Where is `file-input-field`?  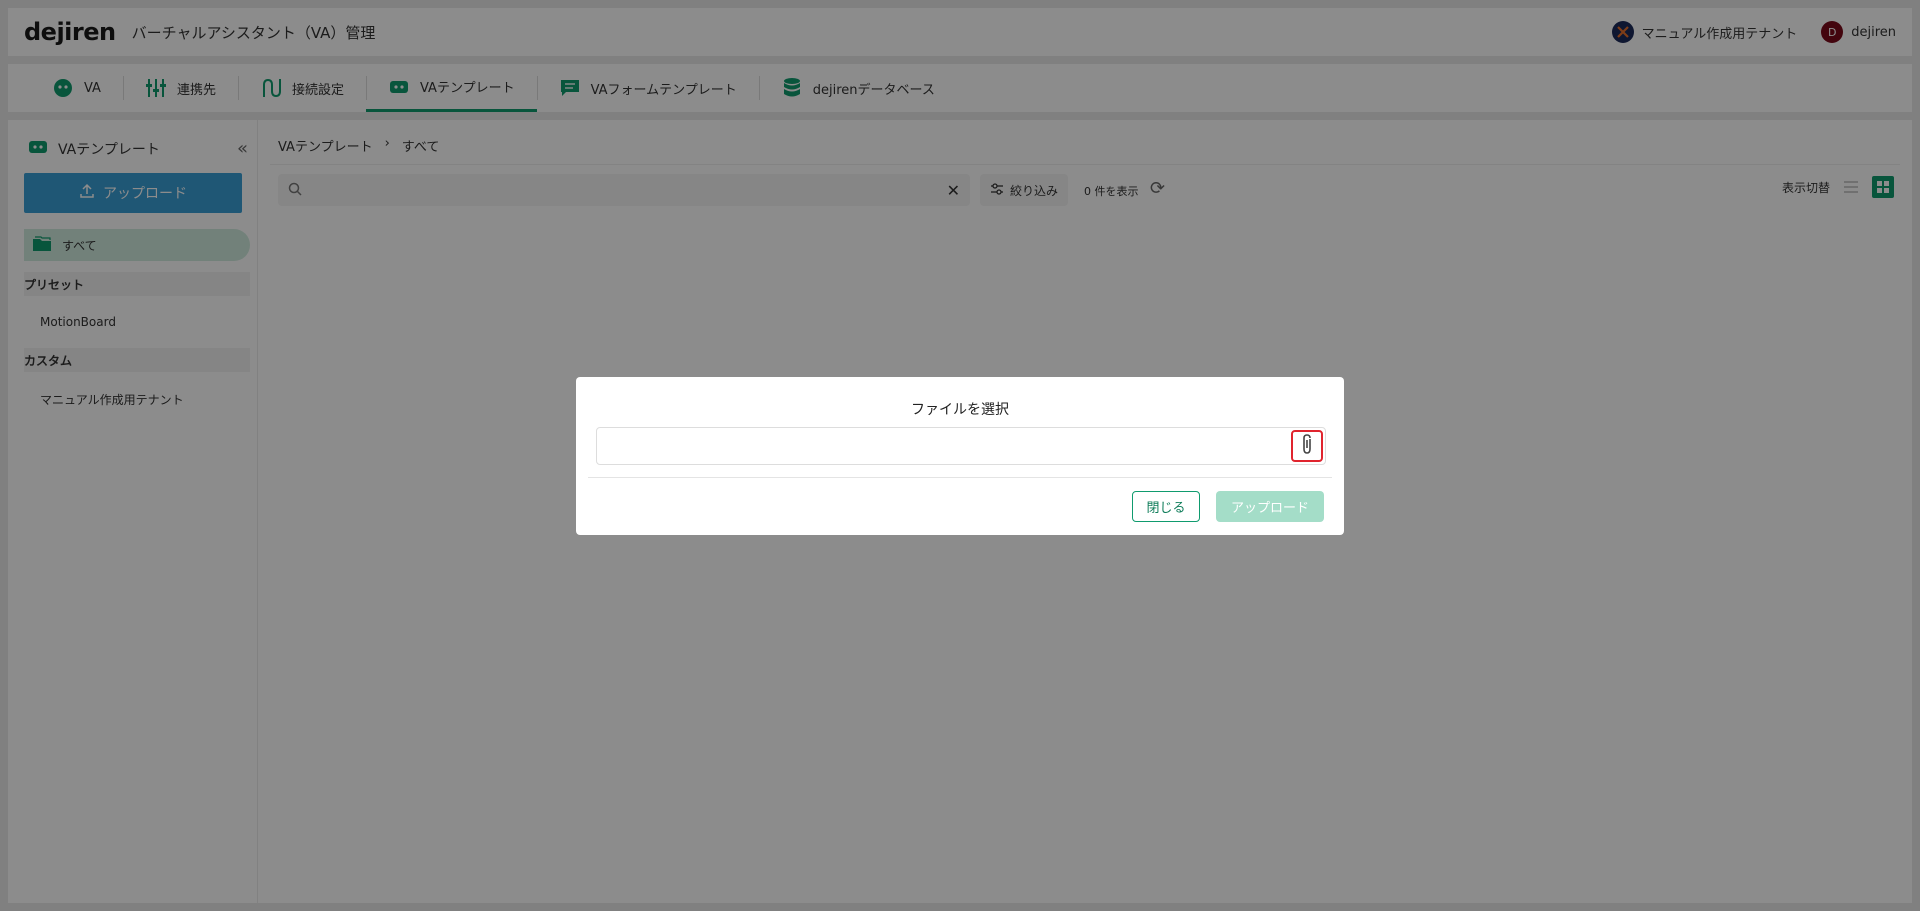
file-input-field is located at coordinates (961, 446).